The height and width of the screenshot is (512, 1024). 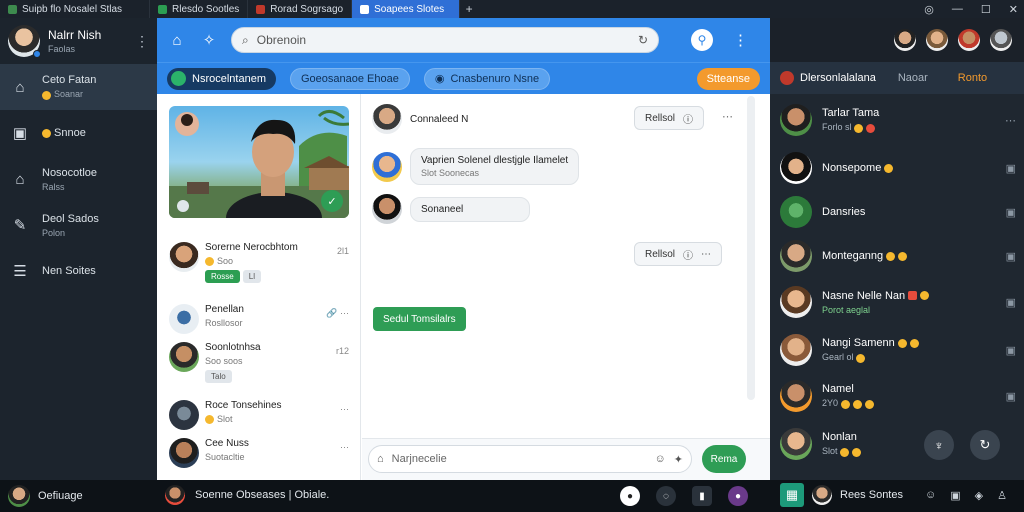 I want to click on sidebar-item-3: ⌂ Nosocotloe Ralss, so click(x=78, y=179).